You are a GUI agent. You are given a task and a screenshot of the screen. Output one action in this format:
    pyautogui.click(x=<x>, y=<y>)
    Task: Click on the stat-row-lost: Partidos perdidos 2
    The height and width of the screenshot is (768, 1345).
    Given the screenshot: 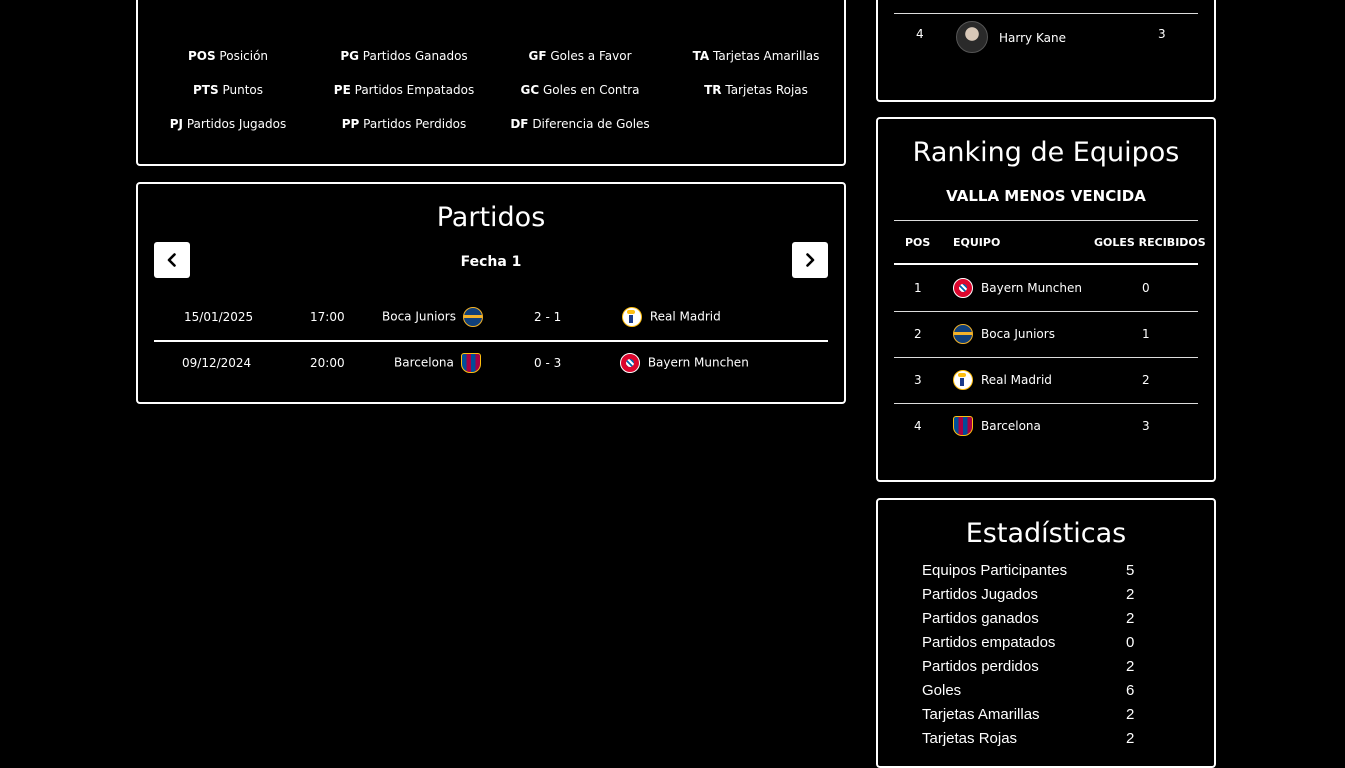 What is the action you would take?
    pyautogui.click(x=1047, y=670)
    